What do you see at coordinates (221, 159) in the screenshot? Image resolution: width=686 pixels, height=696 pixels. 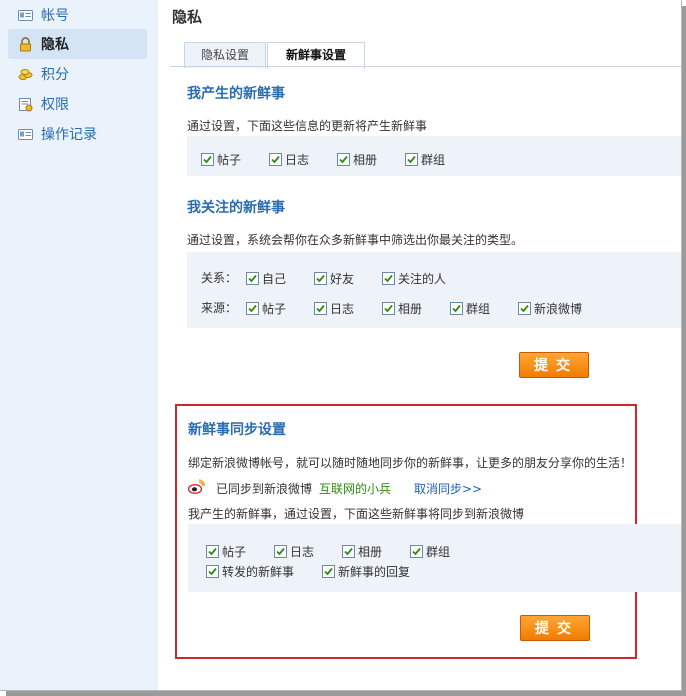 I see `produce-checkbox-posts: 帖子` at bounding box center [221, 159].